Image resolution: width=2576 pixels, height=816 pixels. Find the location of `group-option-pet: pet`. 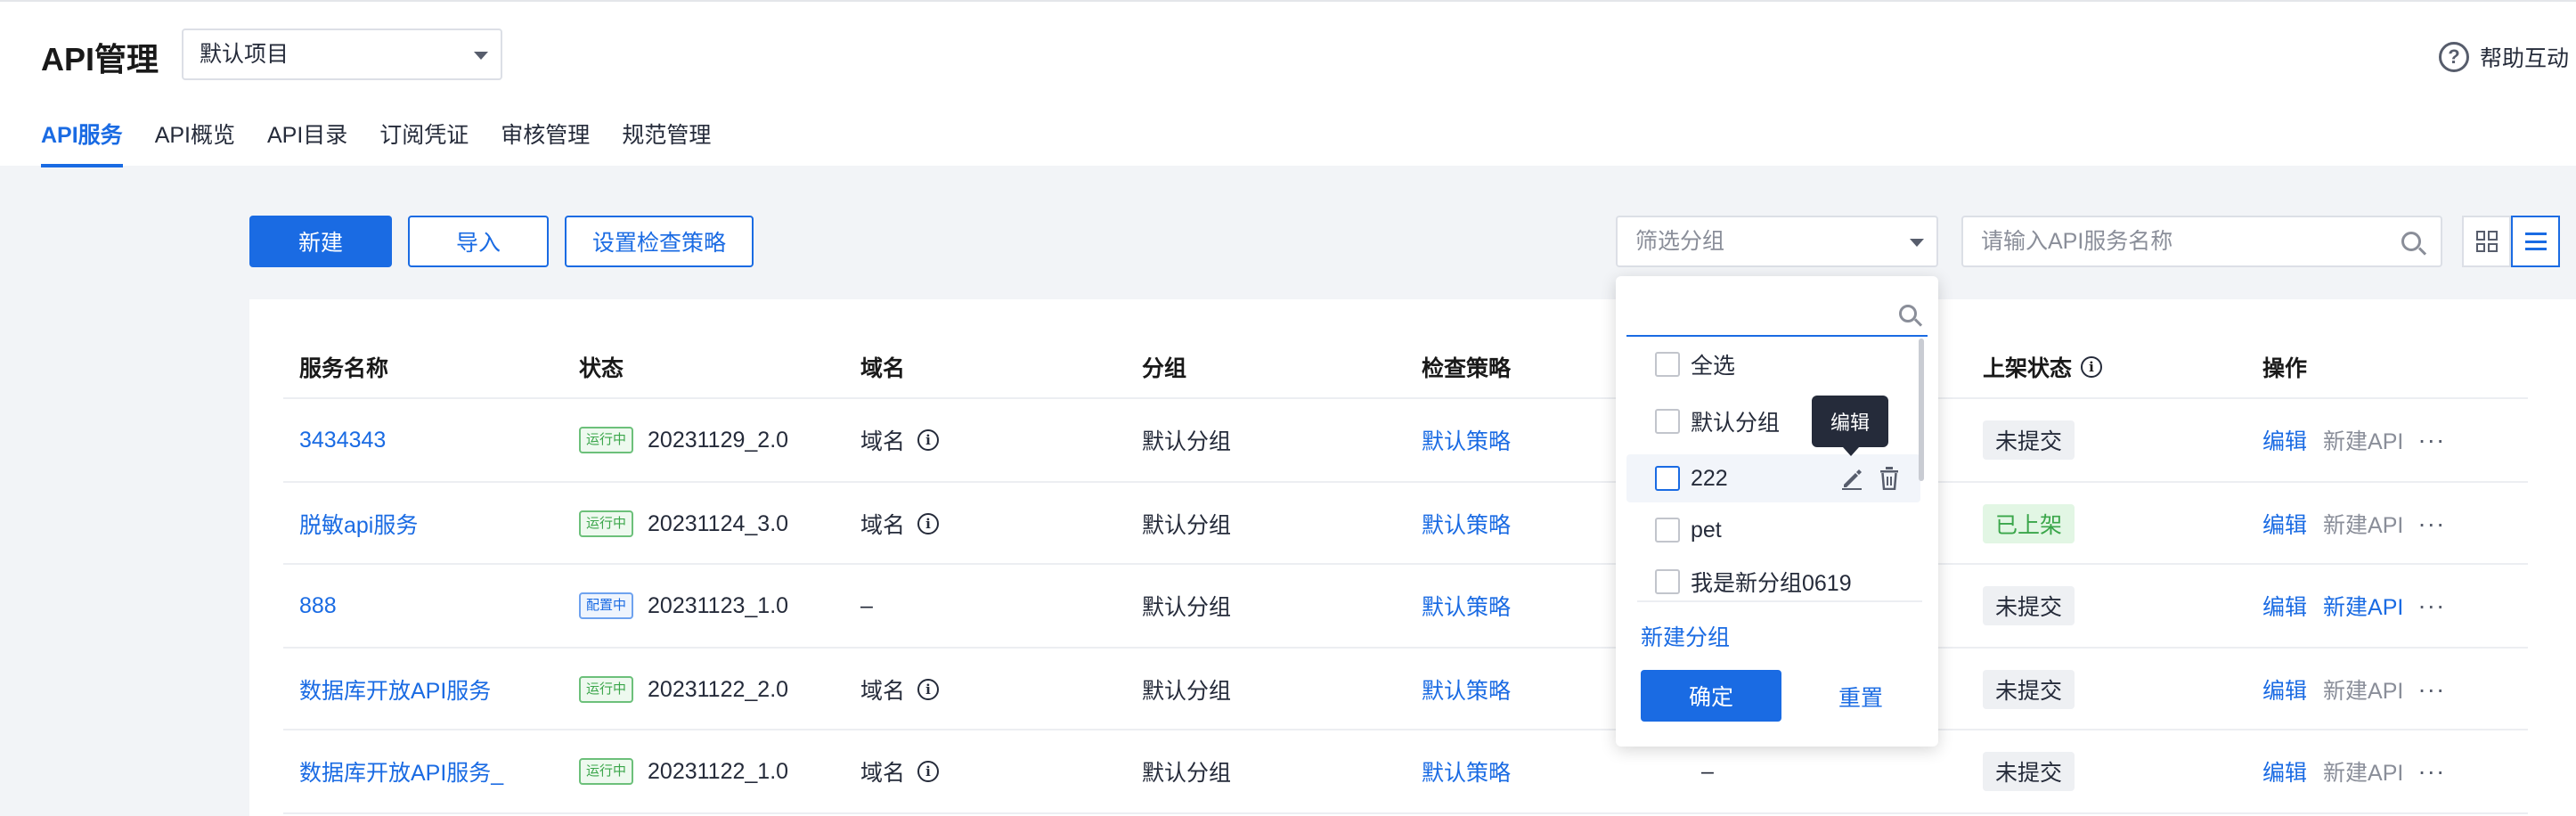

group-option-pet: pet is located at coordinates (1773, 530).